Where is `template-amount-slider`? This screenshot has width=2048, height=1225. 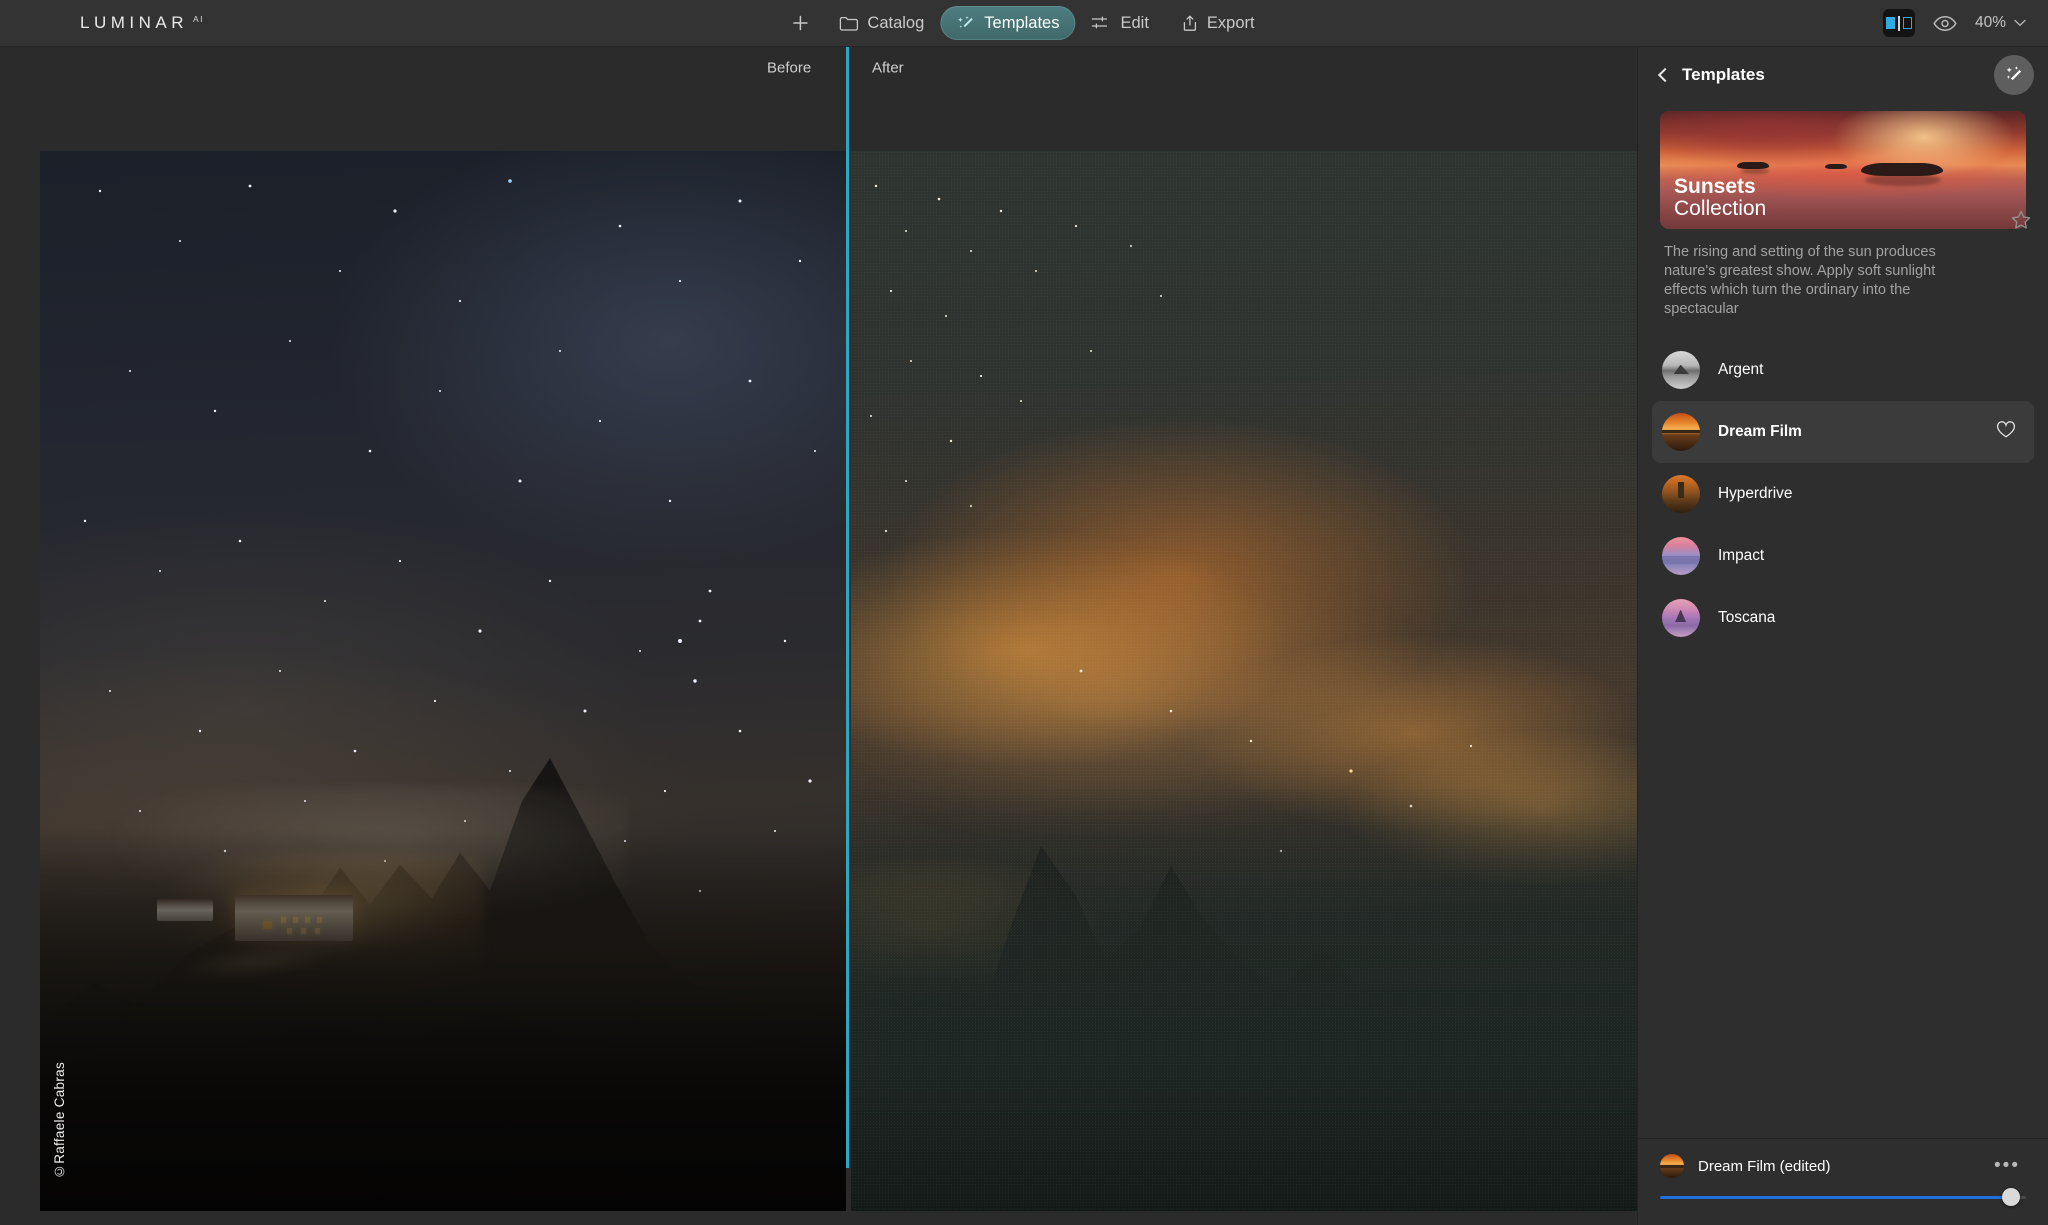
template-amount-slider is located at coordinates (1843, 1197).